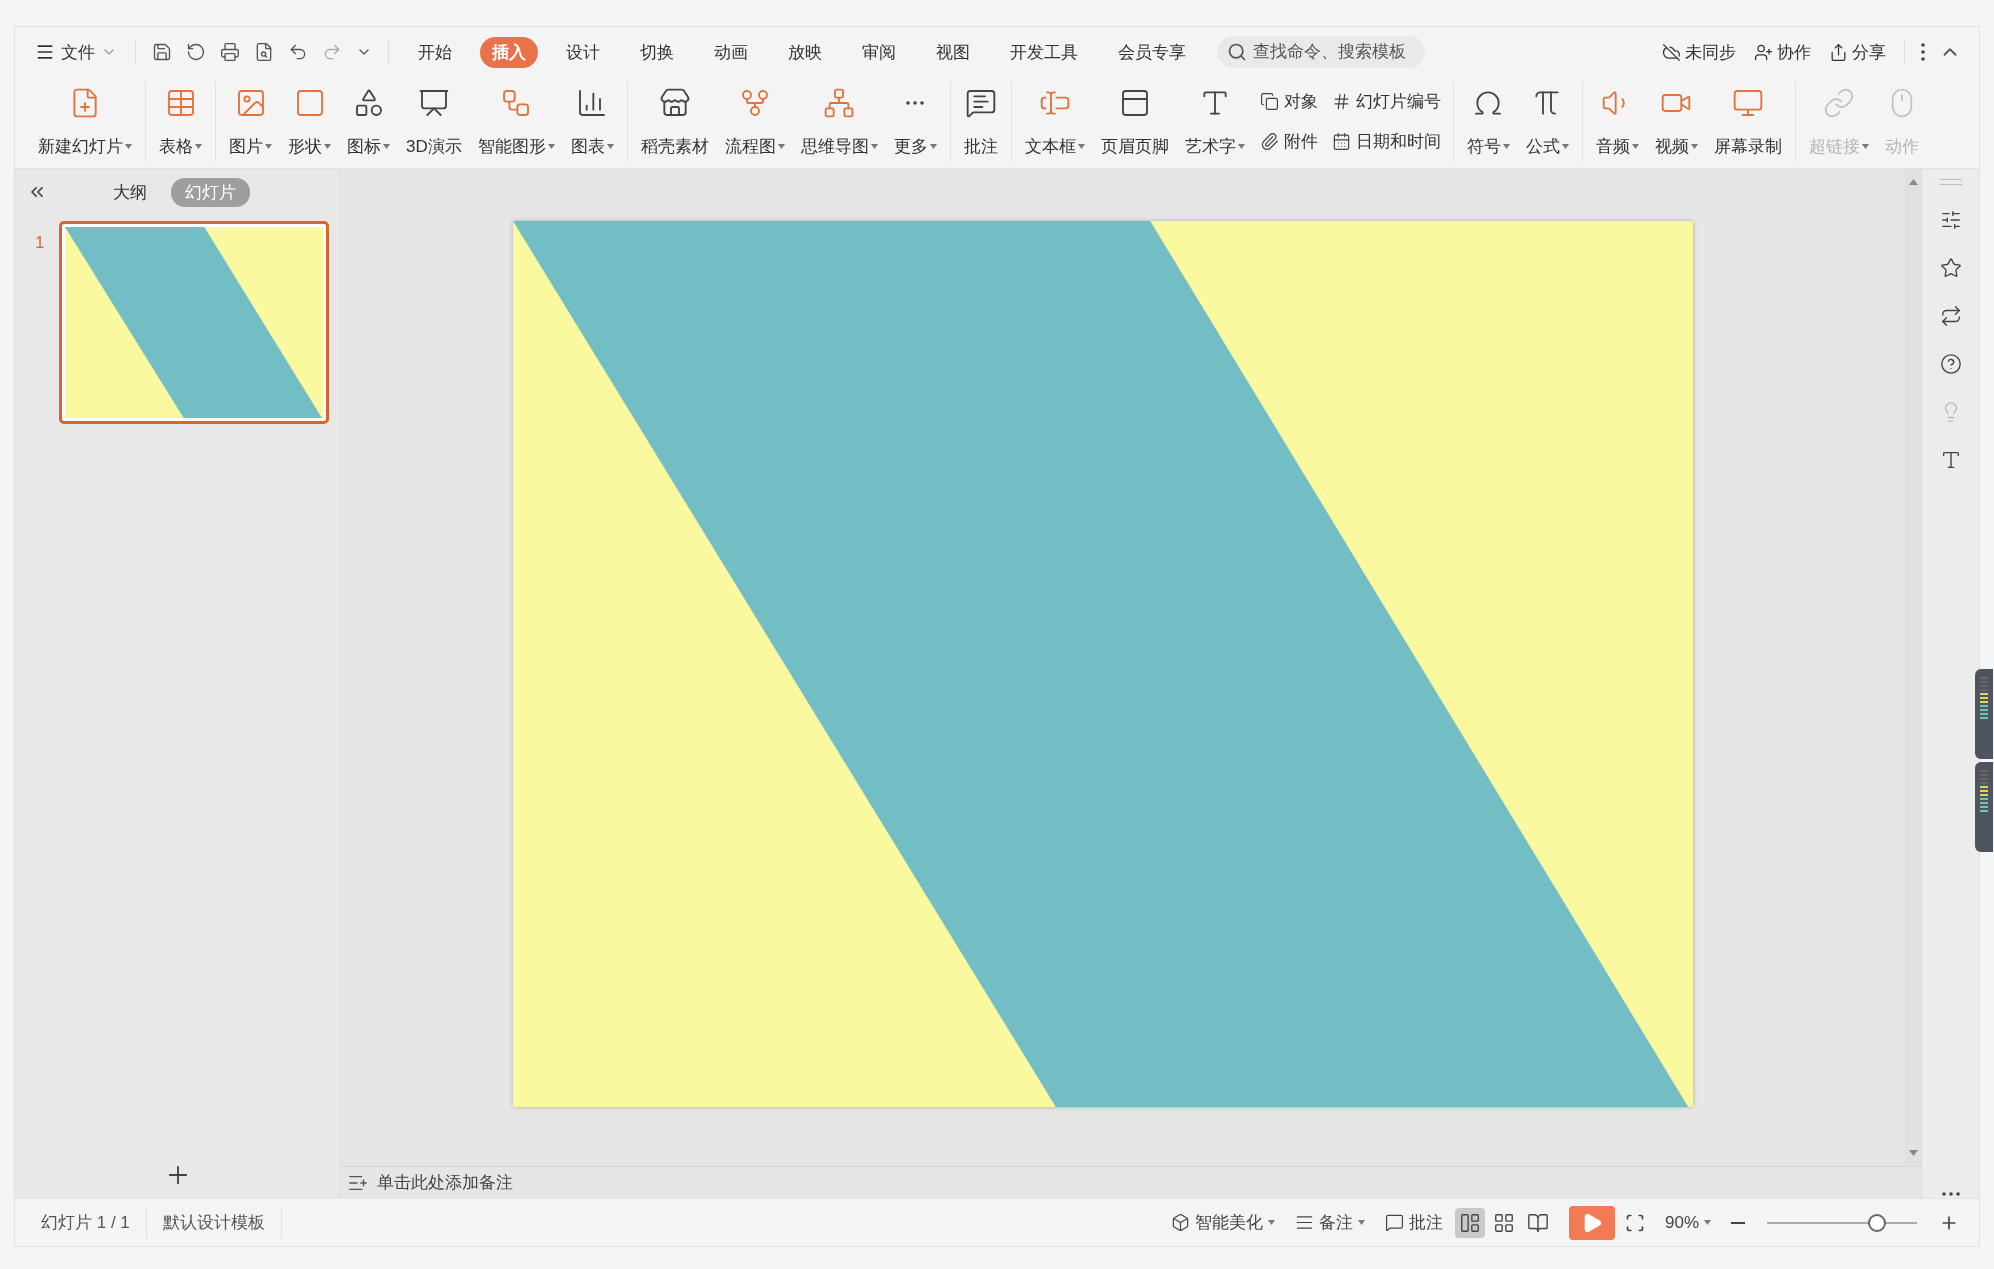  Describe the element at coordinates (516, 121) in the screenshot. I see `ribbon-button: 智能图形` at that location.